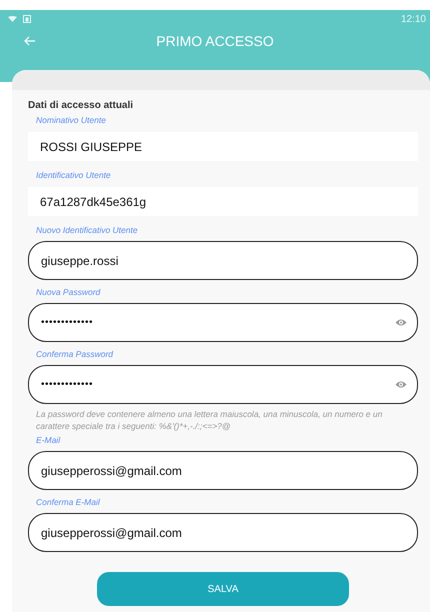 Image resolution: width=430 pixels, height=612 pixels. What do you see at coordinates (30, 41) in the screenshot?
I see `back-arrow-icon` at bounding box center [30, 41].